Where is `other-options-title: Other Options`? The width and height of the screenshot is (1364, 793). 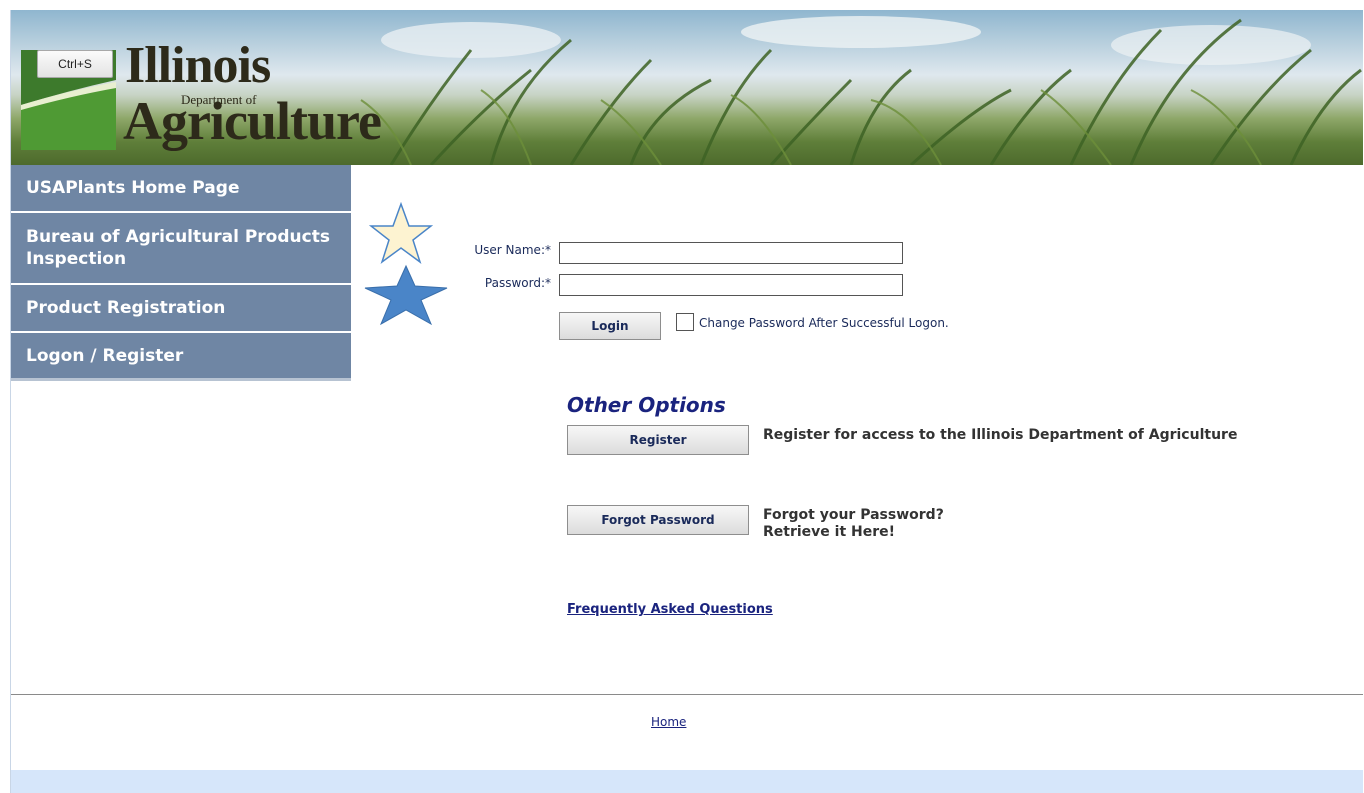
other-options-title: Other Options is located at coordinates (646, 405).